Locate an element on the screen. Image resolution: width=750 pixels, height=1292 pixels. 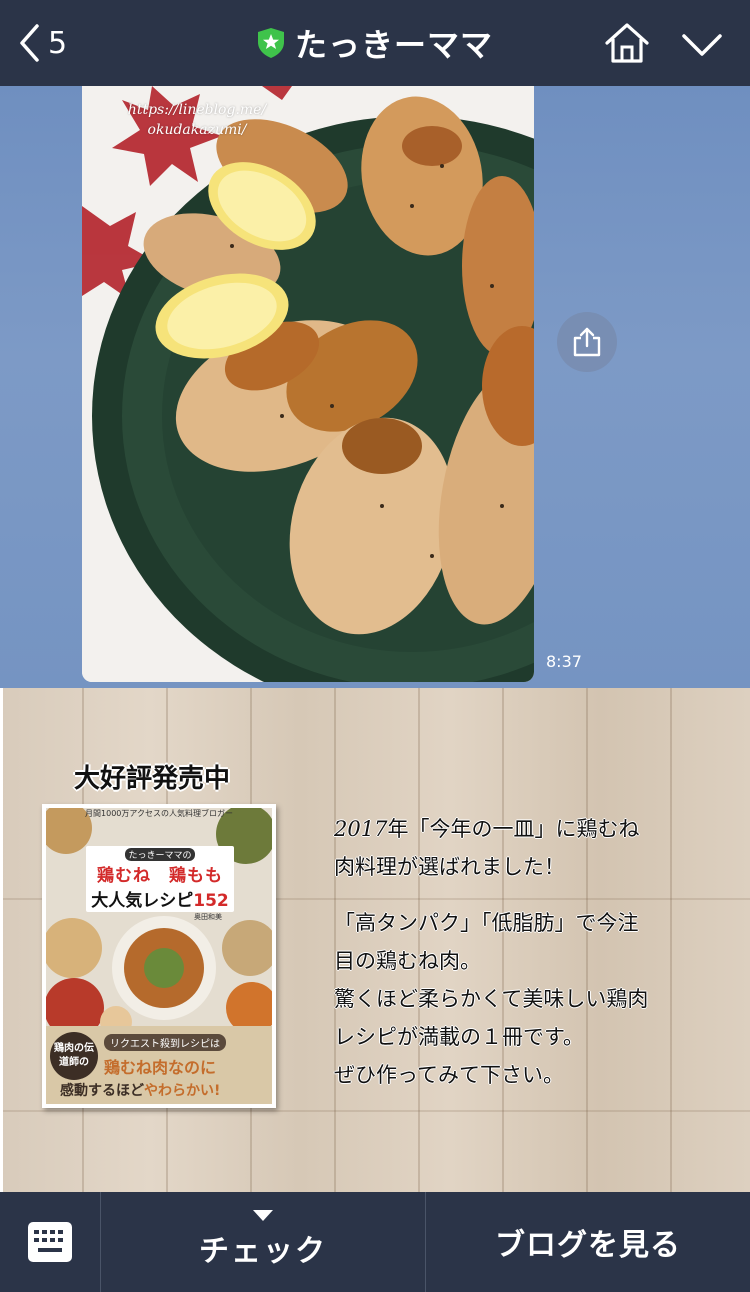
photo-watermark: https://lineblog.me/ okudakazumi/ is located at coordinates (197, 120).